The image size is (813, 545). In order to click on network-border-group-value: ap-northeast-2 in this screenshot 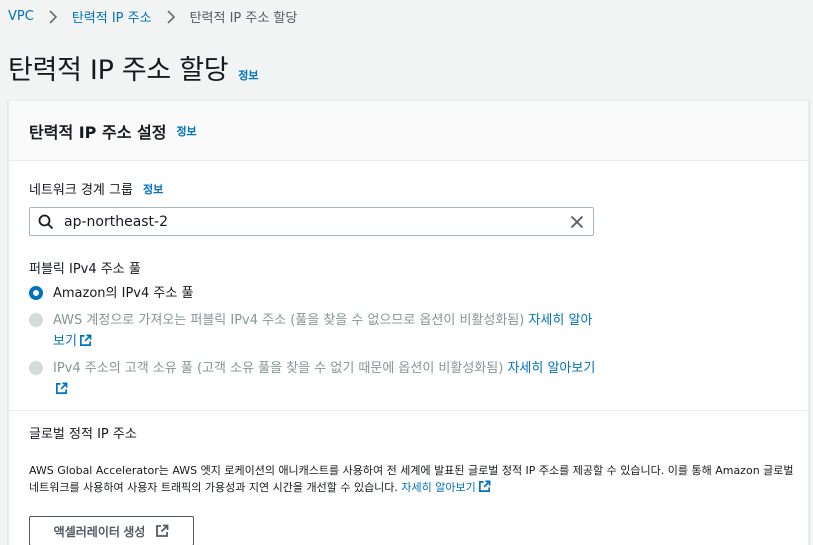, I will do `click(116, 221)`.